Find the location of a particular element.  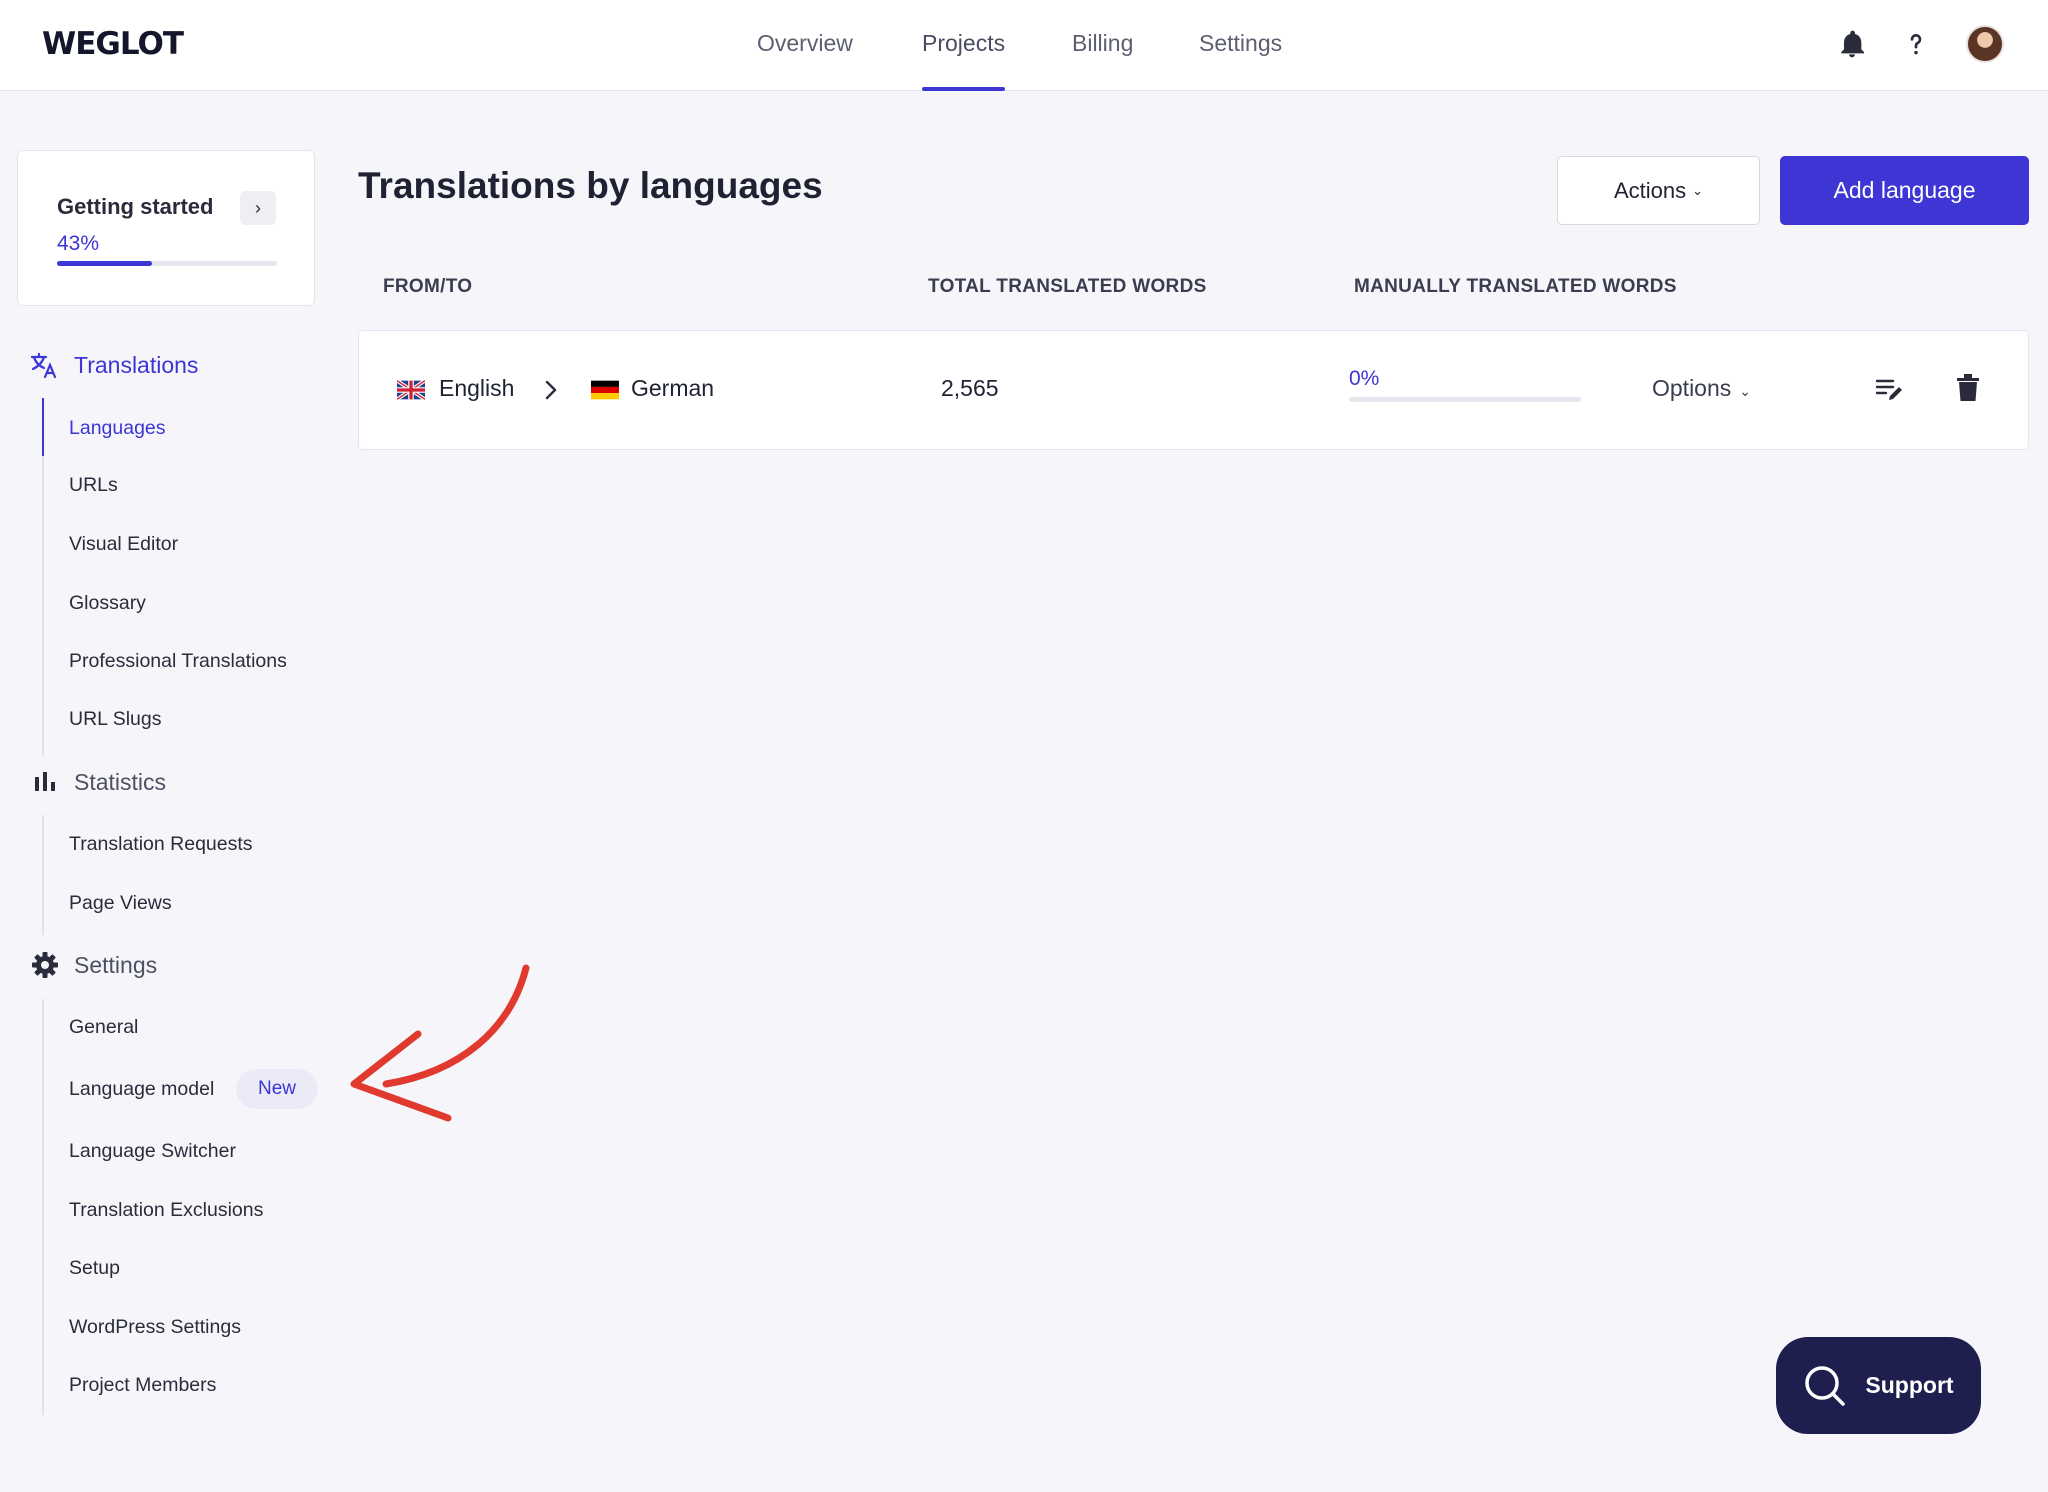

nav-projects: Projects is located at coordinates (964, 60).